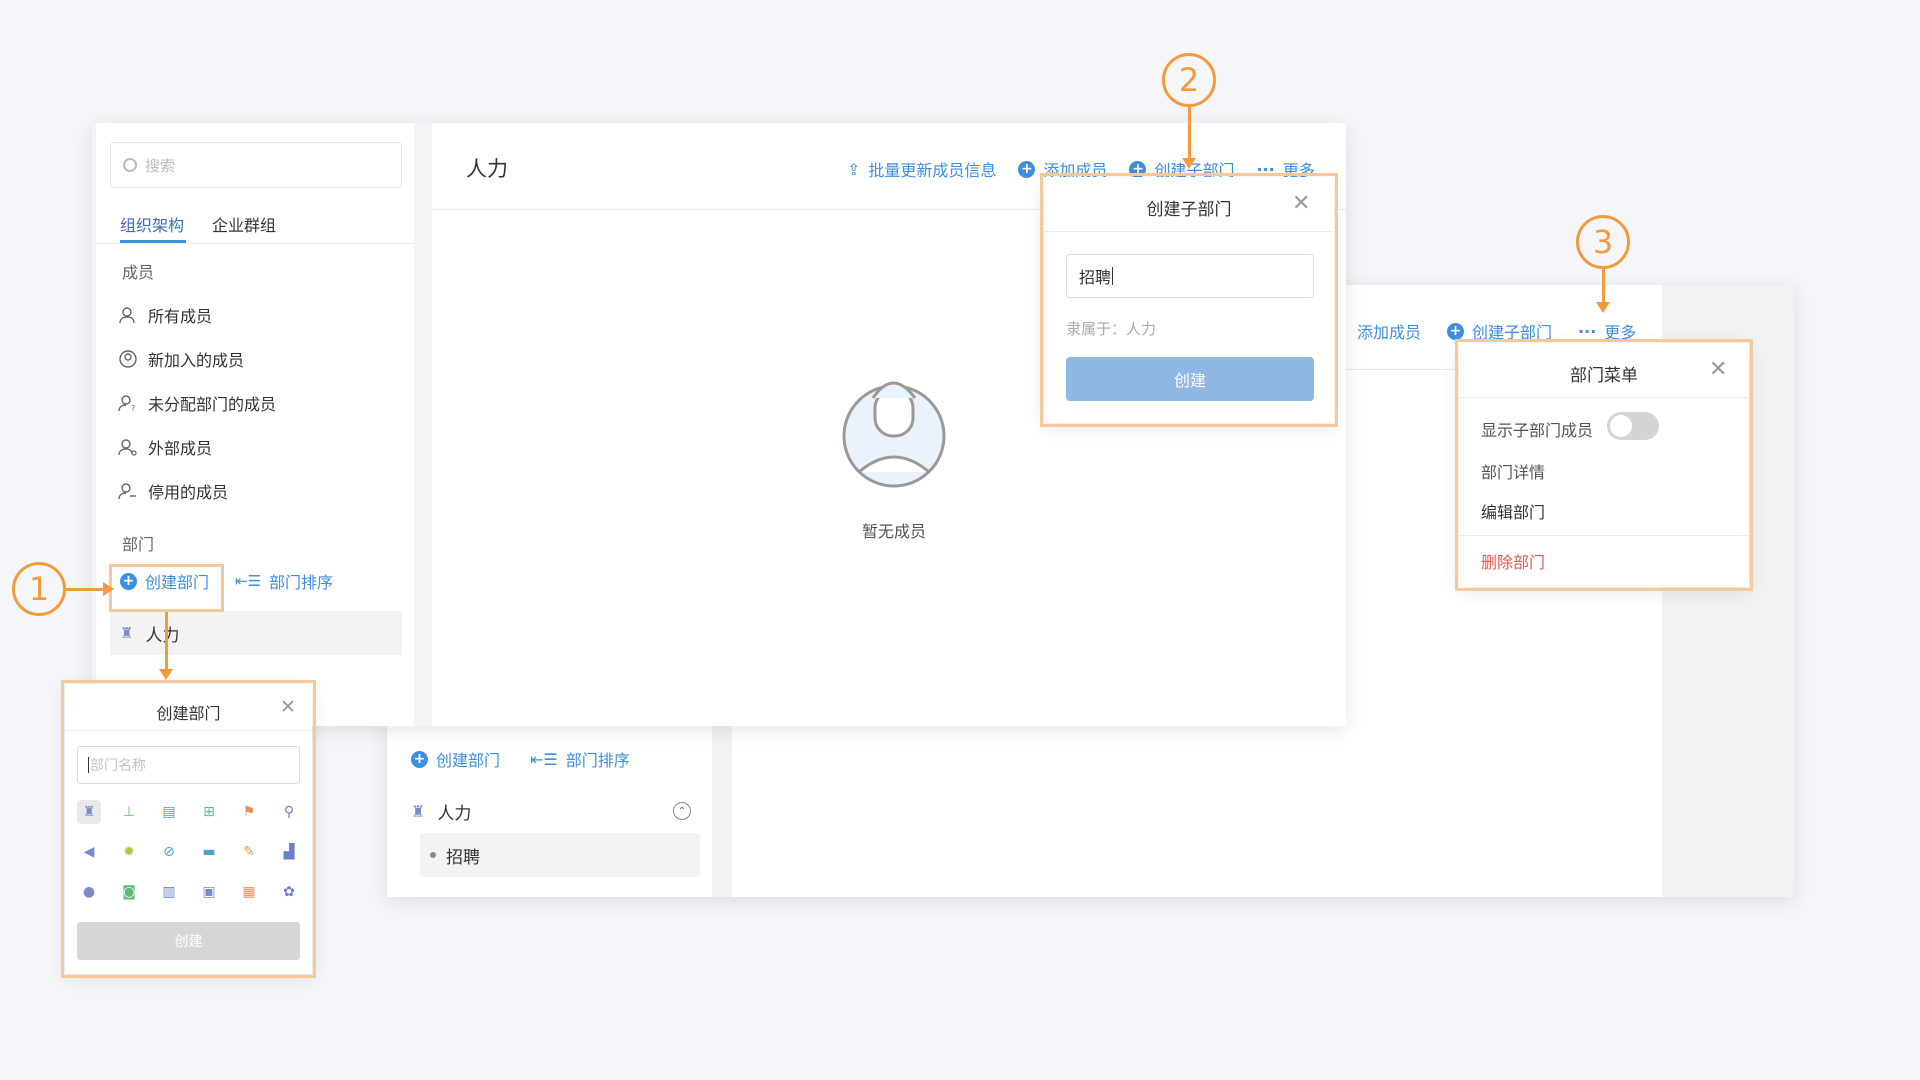 The width and height of the screenshot is (1920, 1080). I want to click on show-sub-members-toggle, so click(1633, 426).